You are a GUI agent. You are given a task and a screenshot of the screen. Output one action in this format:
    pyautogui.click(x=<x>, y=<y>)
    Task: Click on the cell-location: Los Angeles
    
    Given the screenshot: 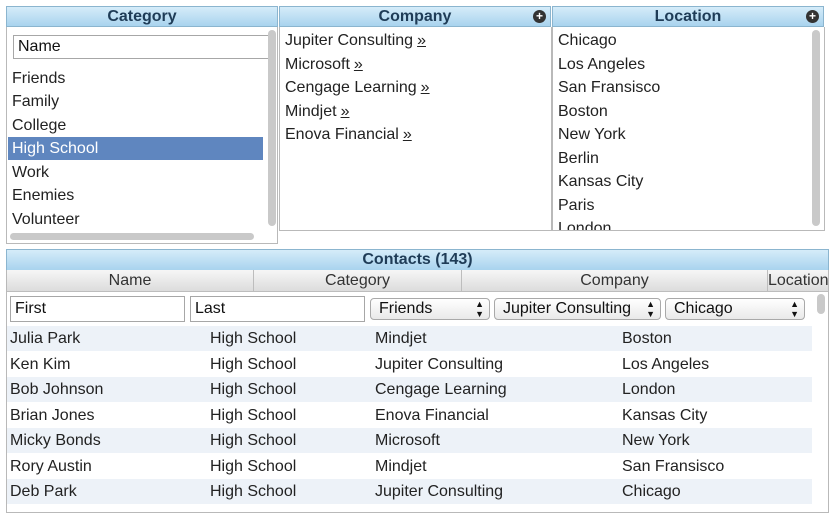 What is the action you would take?
    pyautogui.click(x=666, y=364)
    